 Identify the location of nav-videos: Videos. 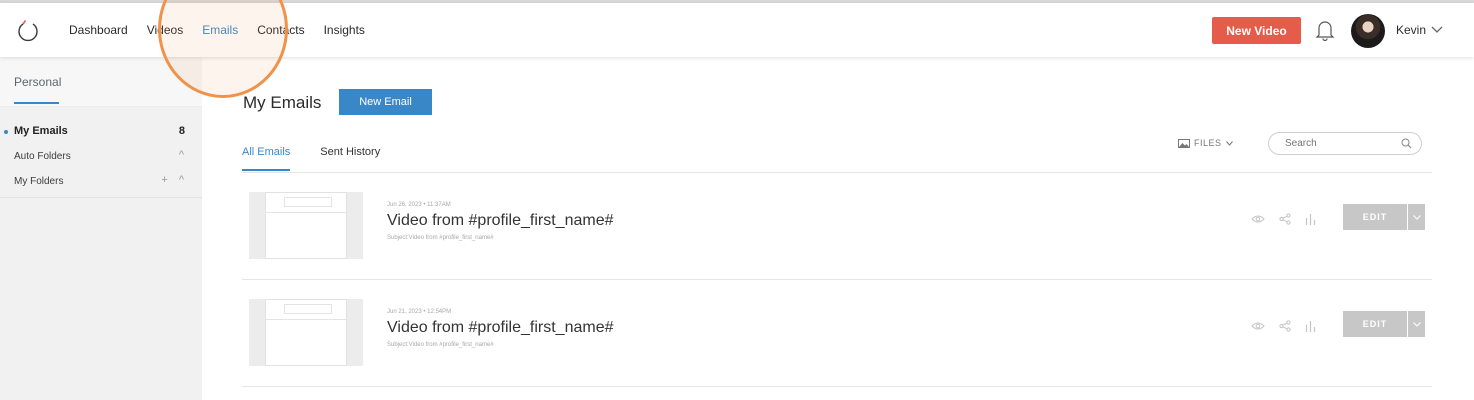
(165, 30).